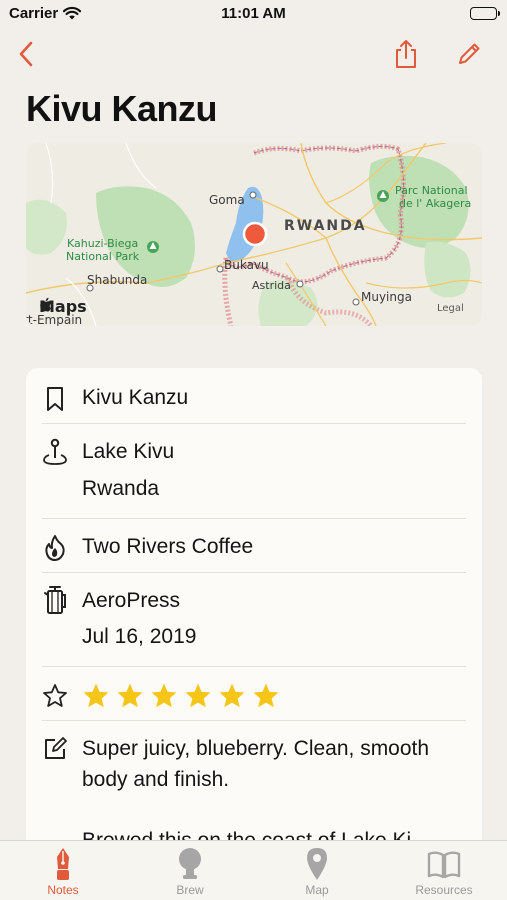 This screenshot has width=507, height=900. I want to click on star-outline-icon, so click(55, 696).